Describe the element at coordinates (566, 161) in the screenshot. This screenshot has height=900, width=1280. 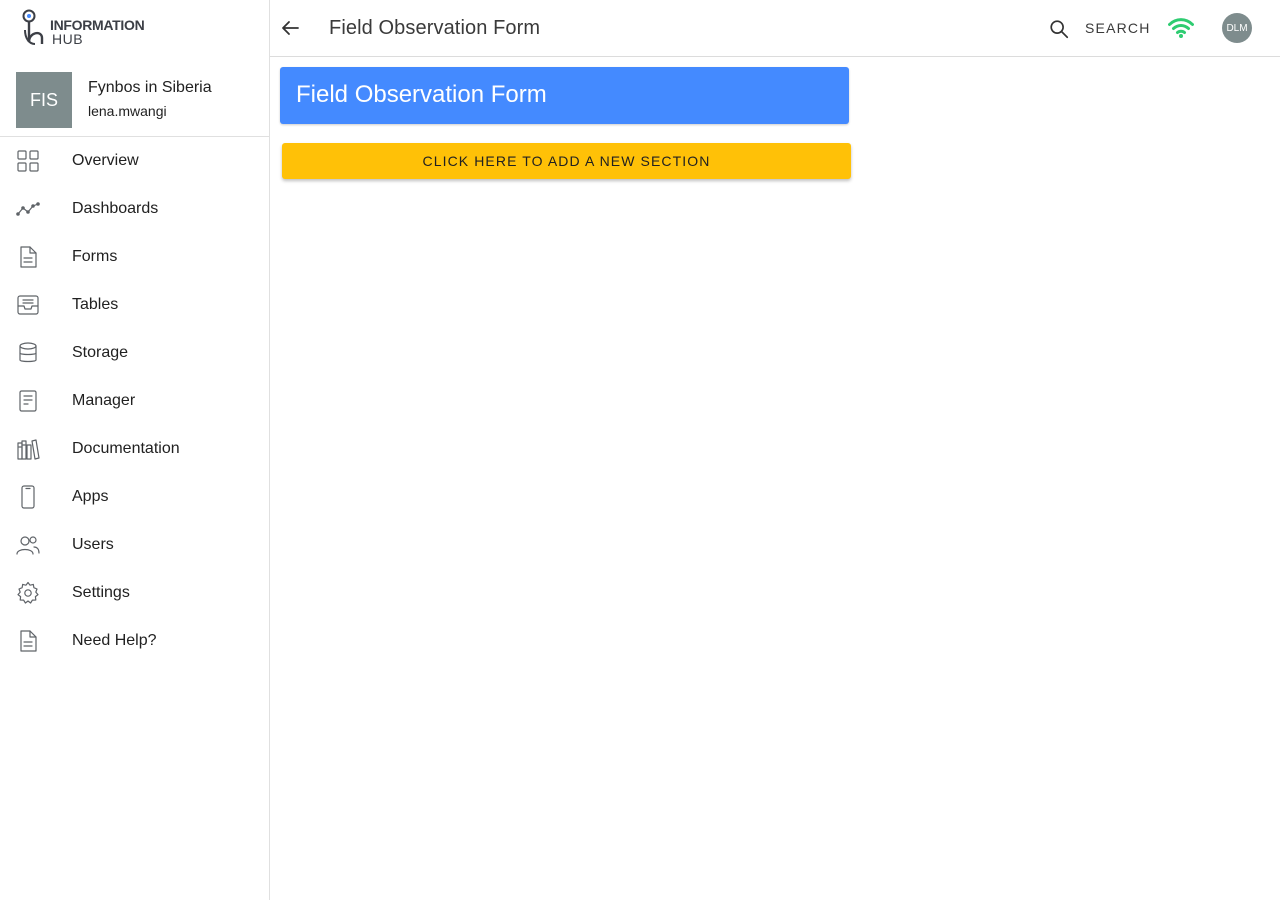
I see `add-section-button: CLICK HERE TO ADD A NEW SECTION` at that location.